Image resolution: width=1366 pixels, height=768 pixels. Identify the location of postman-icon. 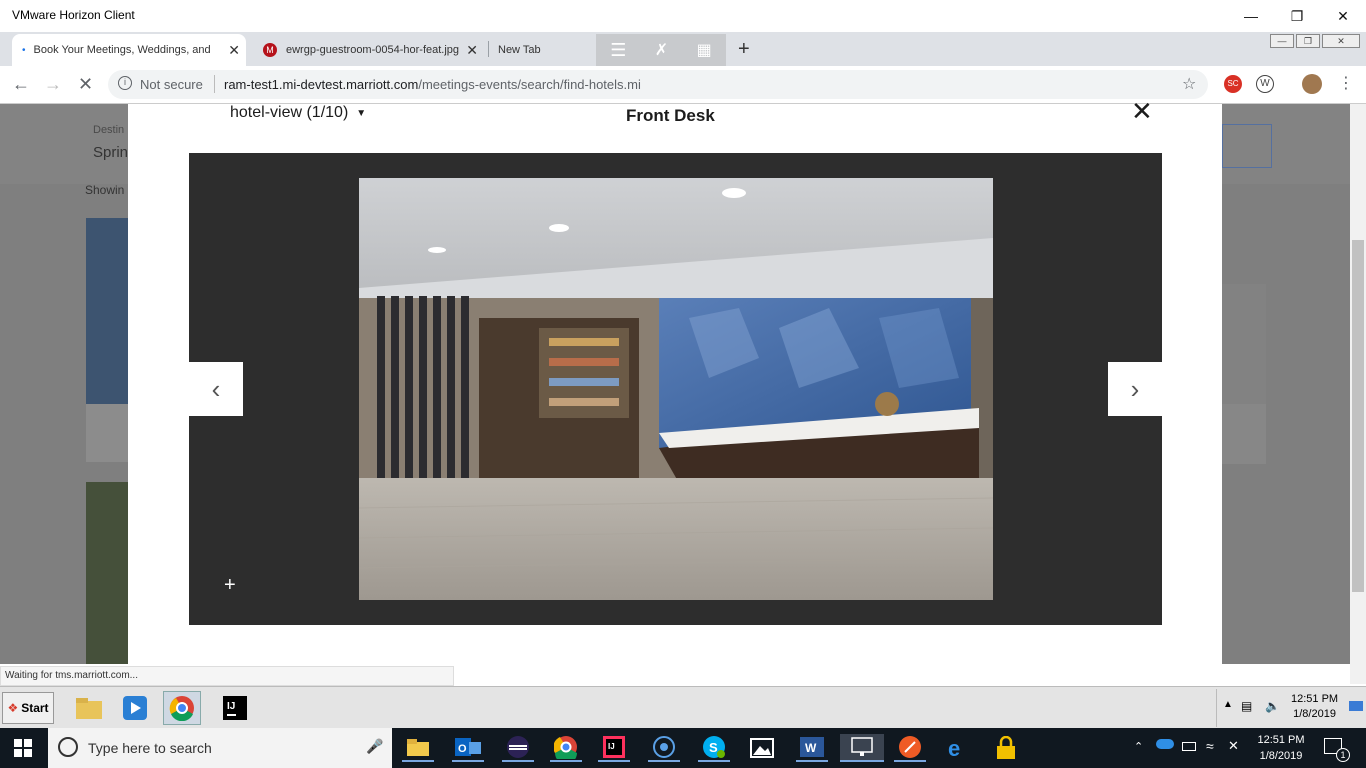
(910, 748).